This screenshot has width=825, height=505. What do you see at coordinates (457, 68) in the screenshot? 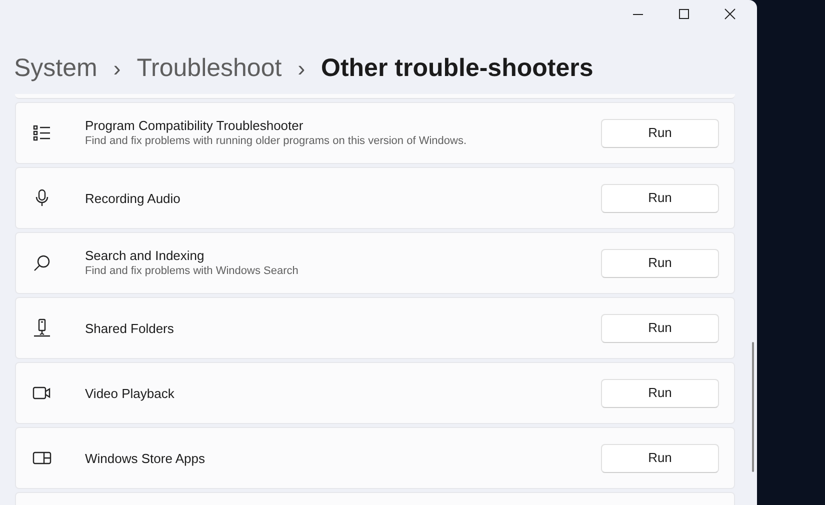
I see `breadcrumb-item: Other trouble-shooters` at bounding box center [457, 68].